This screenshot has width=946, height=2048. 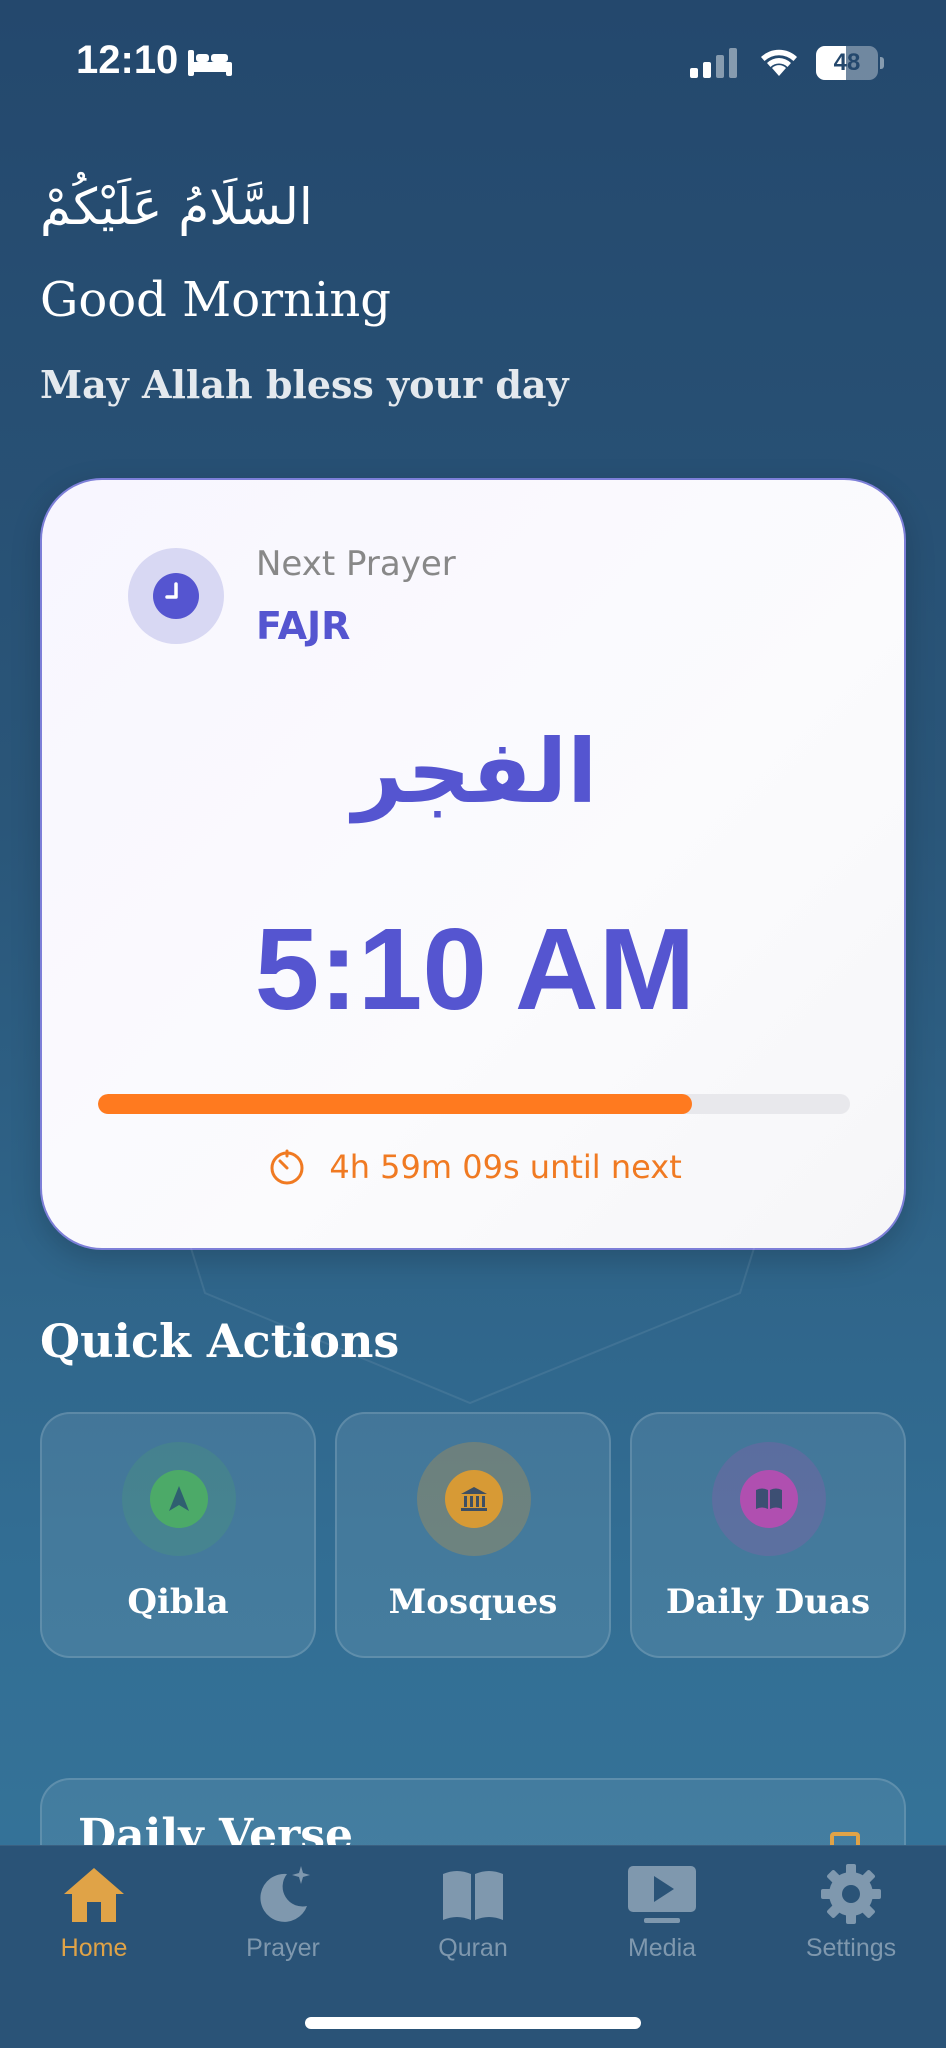 I want to click on prayer-arabic-name: الفجر, so click(x=475, y=771).